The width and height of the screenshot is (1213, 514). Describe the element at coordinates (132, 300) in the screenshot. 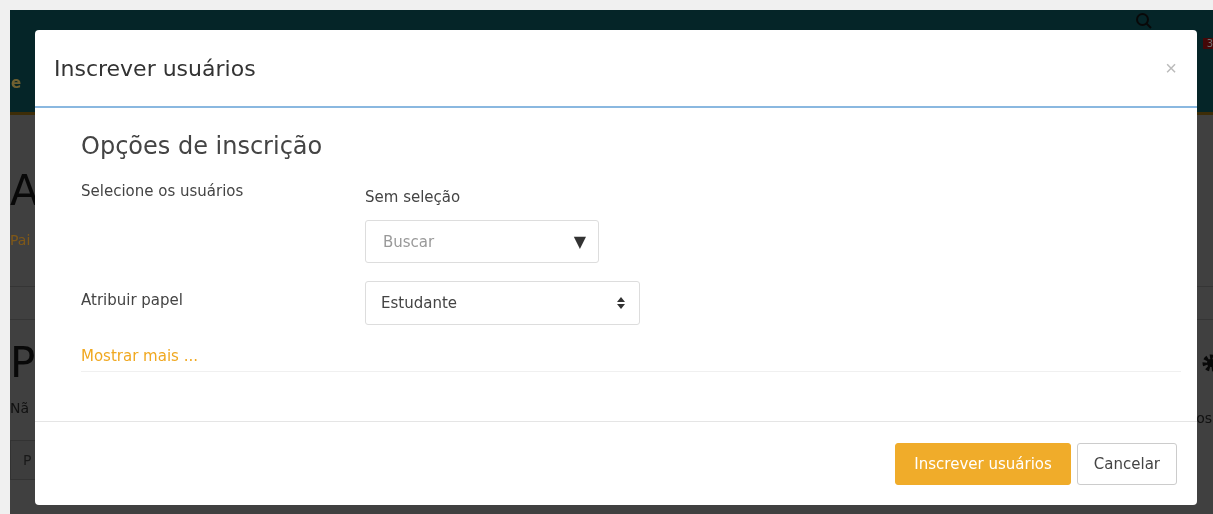

I see `field-label: Atribuir papel` at that location.